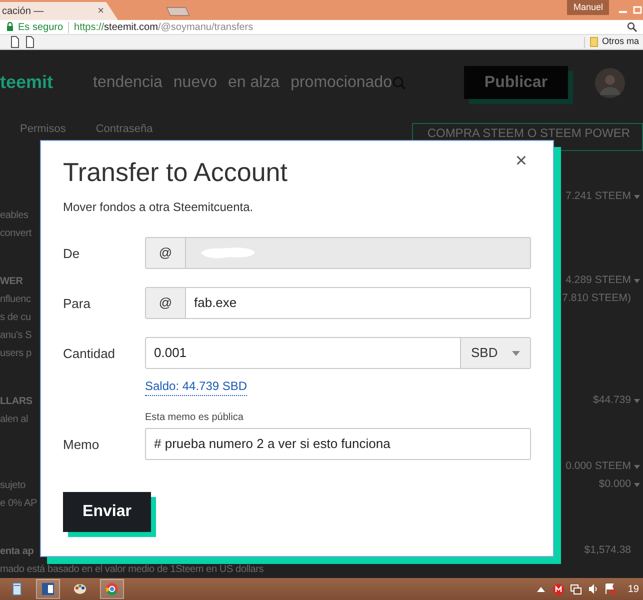 Image resolution: width=643 pixels, height=600 pixels. What do you see at coordinates (43, 129) in the screenshot?
I see `page-tab: Permisos` at bounding box center [43, 129].